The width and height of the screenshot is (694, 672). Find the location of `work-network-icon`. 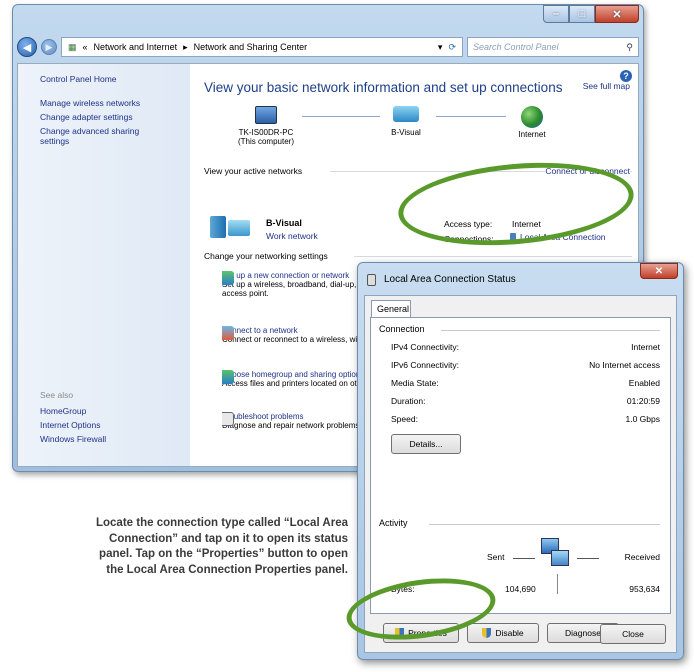

work-network-icon is located at coordinates (232, 227).